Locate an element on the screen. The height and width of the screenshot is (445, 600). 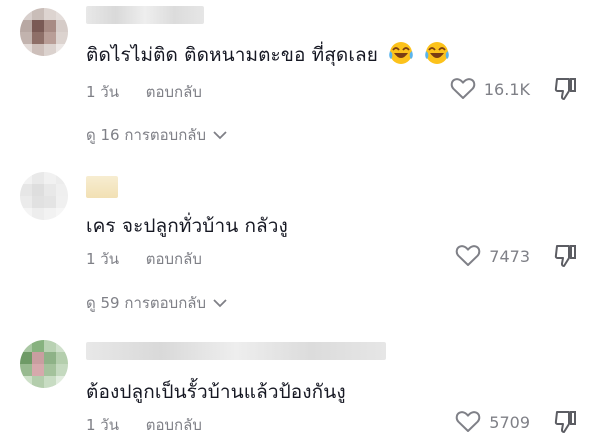
view-replies-label: ดู 59 การตอบกลับ is located at coordinates (146, 303).